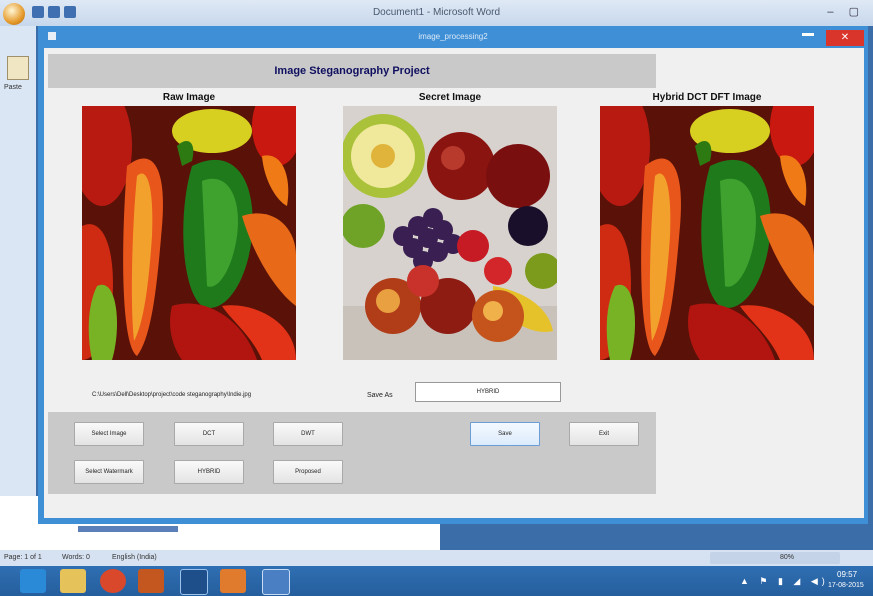 The height and width of the screenshot is (596, 873). What do you see at coordinates (128, 529) in the screenshot?
I see `word-document-strip` at bounding box center [128, 529].